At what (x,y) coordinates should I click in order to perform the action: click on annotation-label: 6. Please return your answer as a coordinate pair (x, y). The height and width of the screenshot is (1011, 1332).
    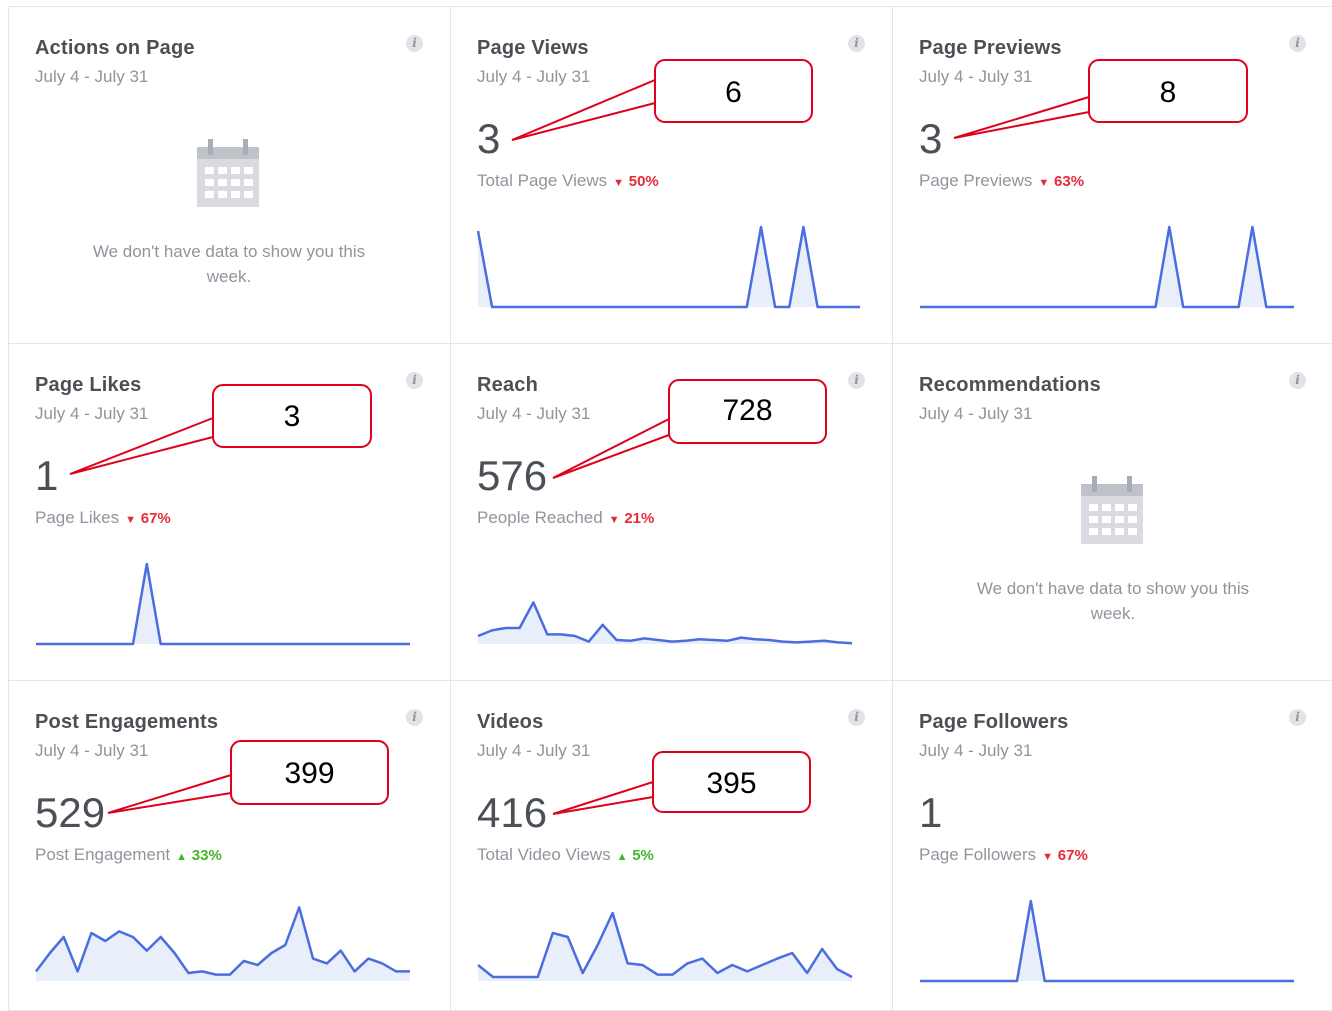
    Looking at the image, I should click on (733, 92).